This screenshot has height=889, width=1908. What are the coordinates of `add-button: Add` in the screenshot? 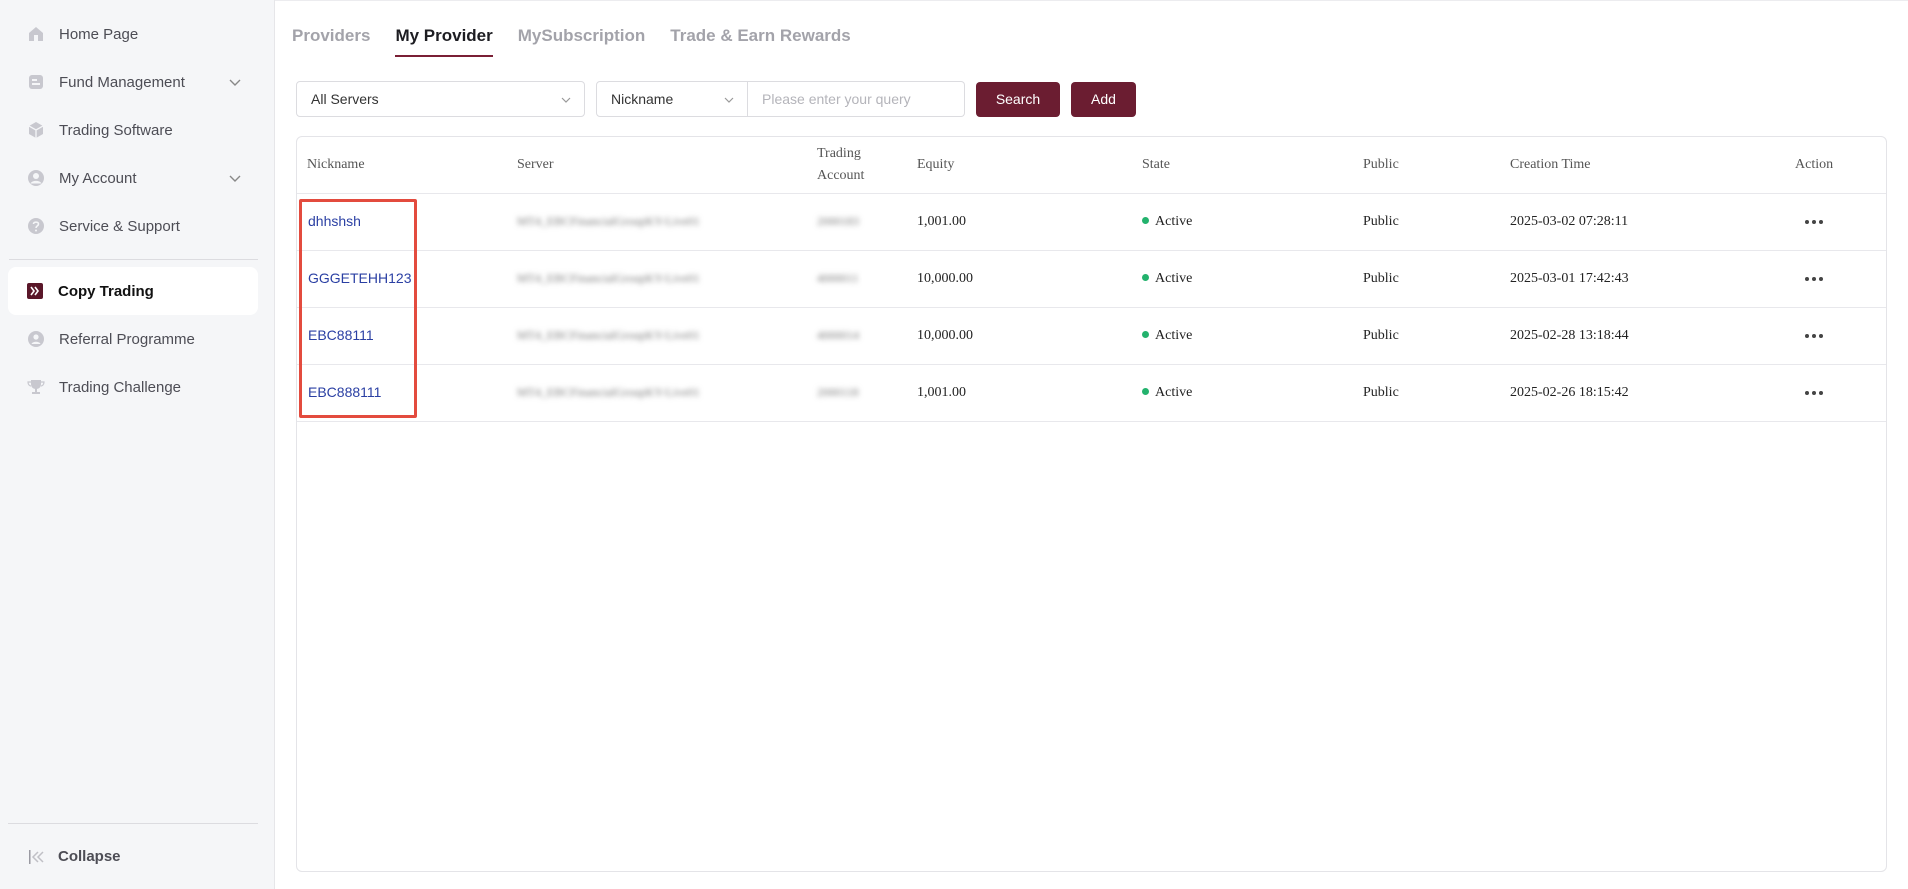 It's located at (1103, 99).